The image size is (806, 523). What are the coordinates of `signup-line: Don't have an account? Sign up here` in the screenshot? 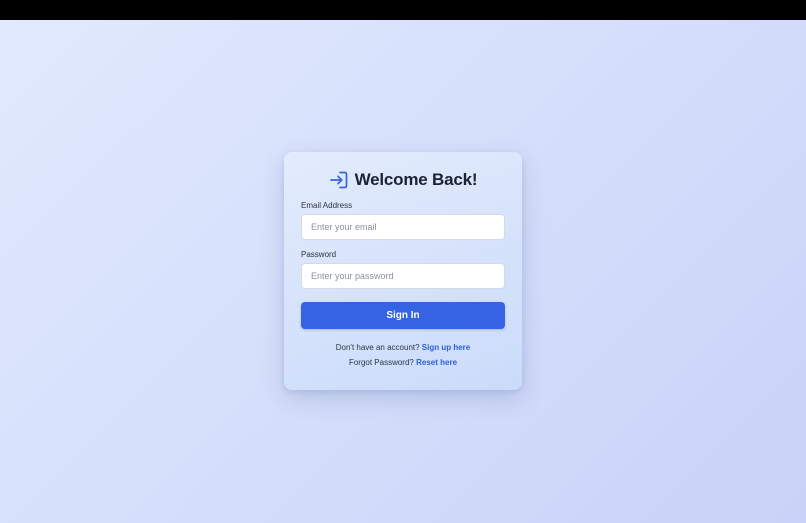 It's located at (403, 348).